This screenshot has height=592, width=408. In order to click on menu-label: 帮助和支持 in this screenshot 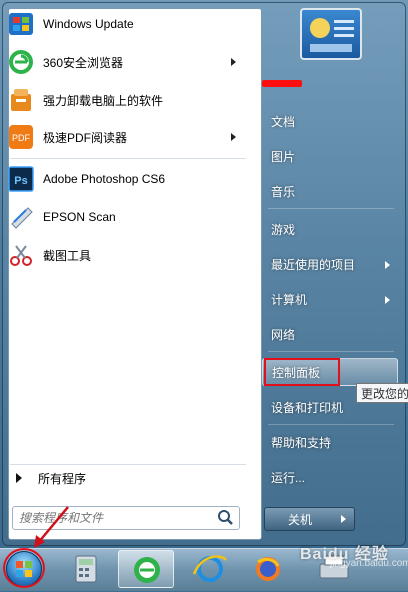, I will do `click(301, 443)`.